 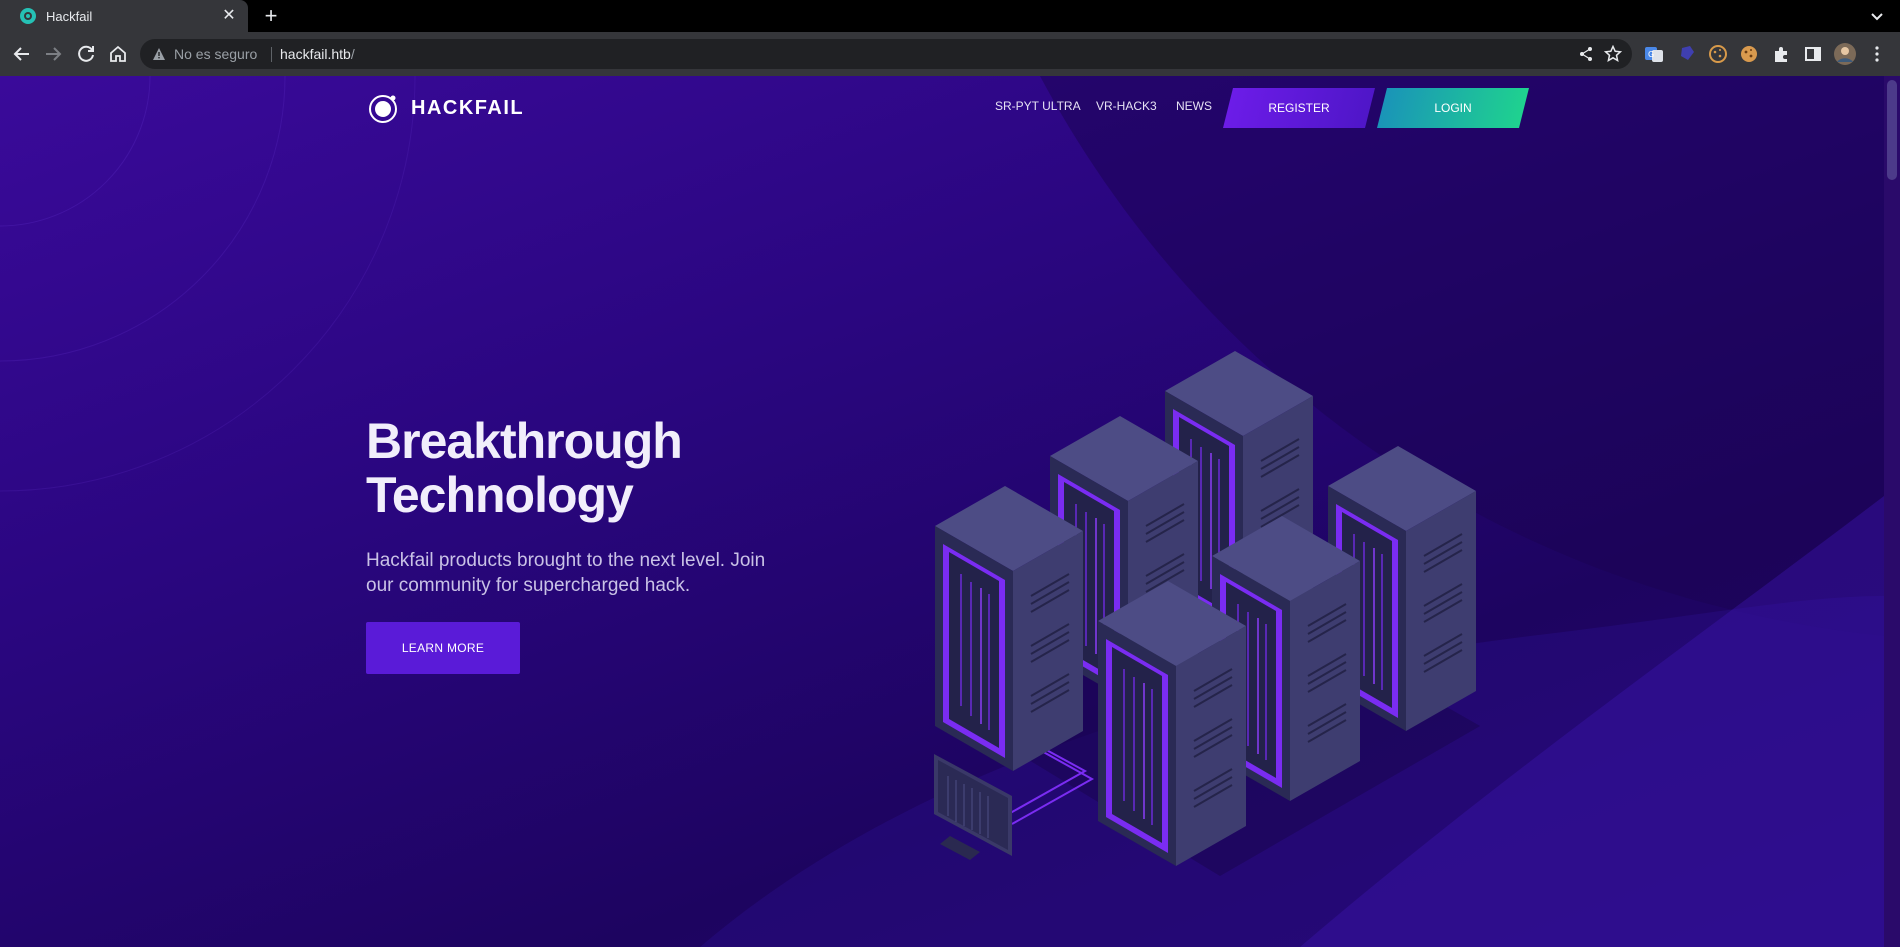 I want to click on nav-link-sr-pyt-ultra: SR-PYT ULTRA, so click(x=1038, y=106).